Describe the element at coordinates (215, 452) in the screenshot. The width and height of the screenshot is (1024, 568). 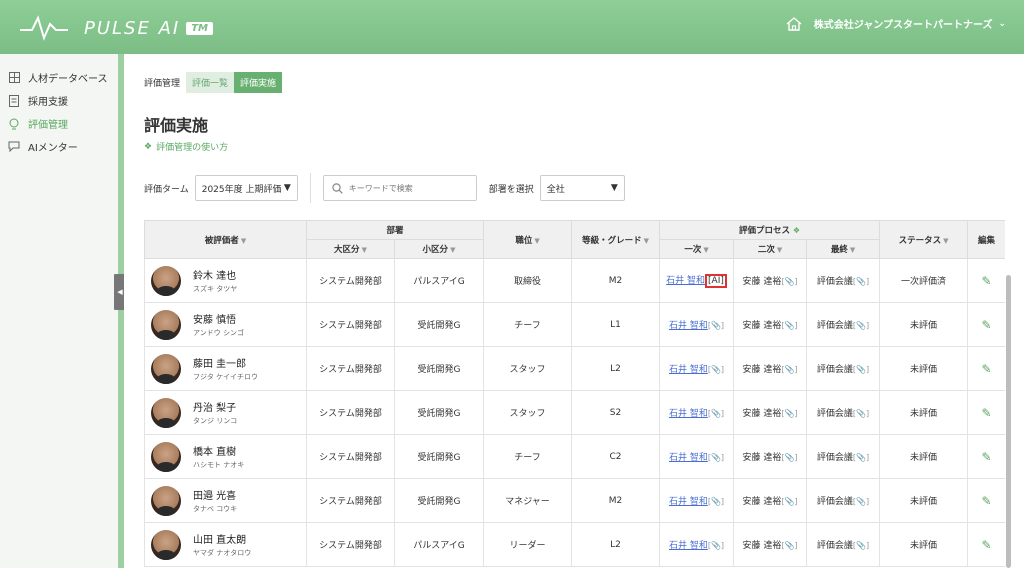
I see `evaluee-name: 橋本 直樹` at that location.